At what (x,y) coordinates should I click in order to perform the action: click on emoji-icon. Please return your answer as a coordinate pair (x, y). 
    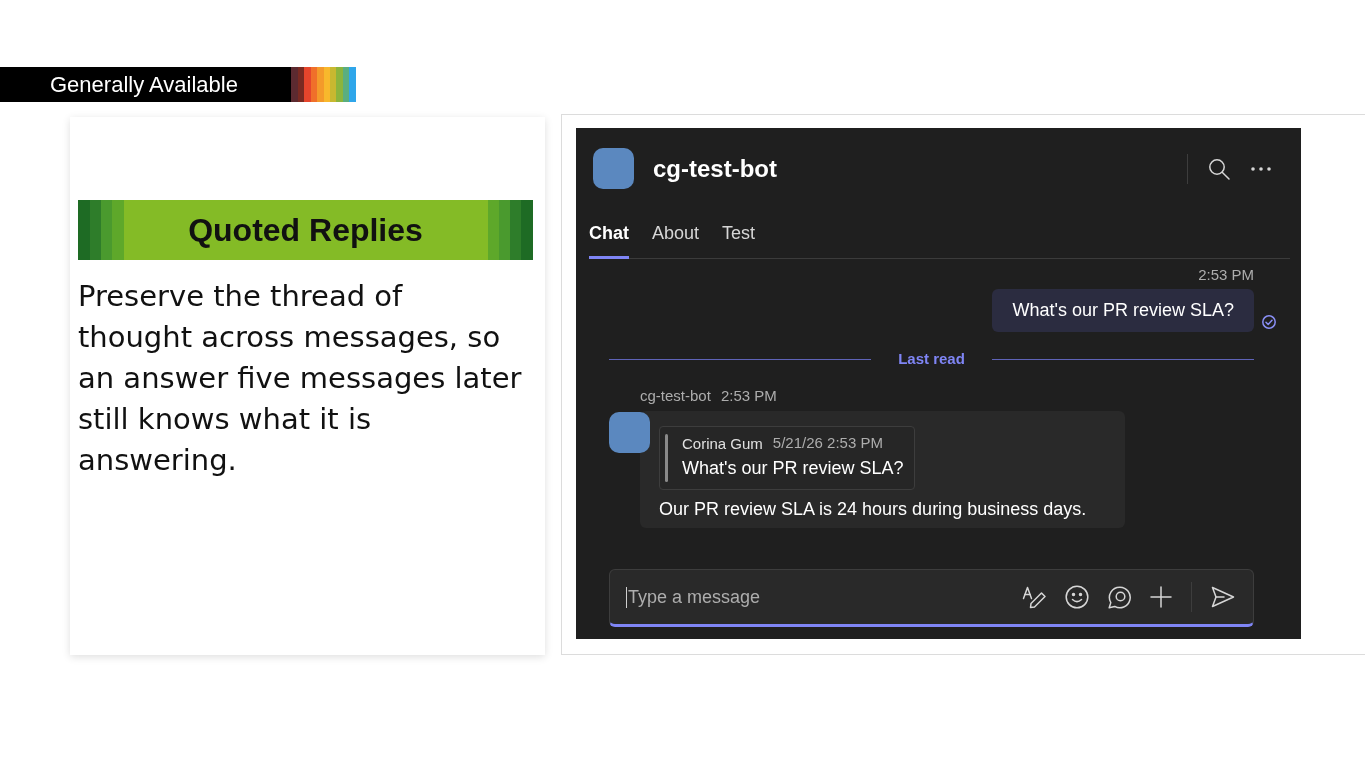
    Looking at the image, I should click on (1077, 597).